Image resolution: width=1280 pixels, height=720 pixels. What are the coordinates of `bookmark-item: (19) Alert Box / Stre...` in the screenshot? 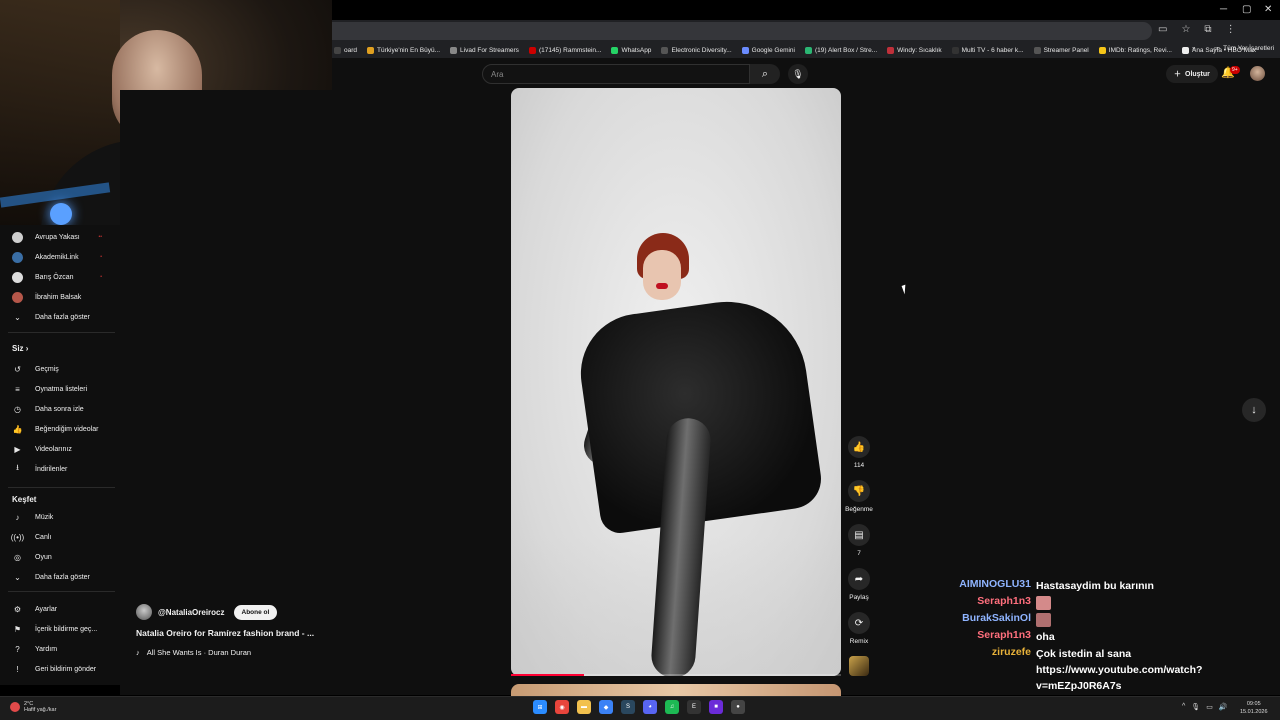 It's located at (841, 50).